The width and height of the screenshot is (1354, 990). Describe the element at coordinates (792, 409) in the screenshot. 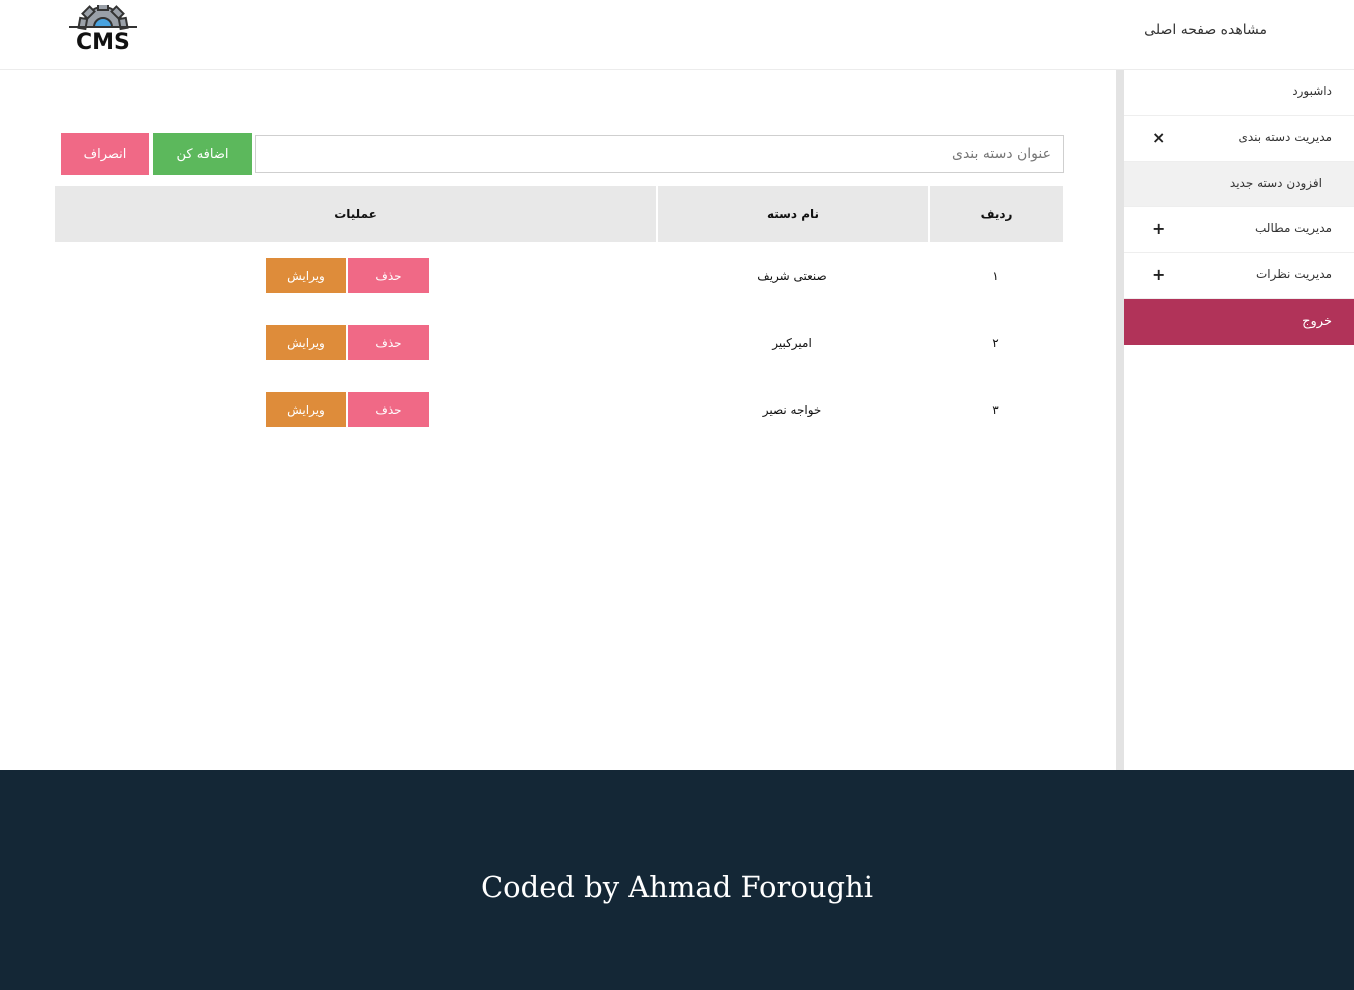

I see `category-name: خواجه نصیر` at that location.